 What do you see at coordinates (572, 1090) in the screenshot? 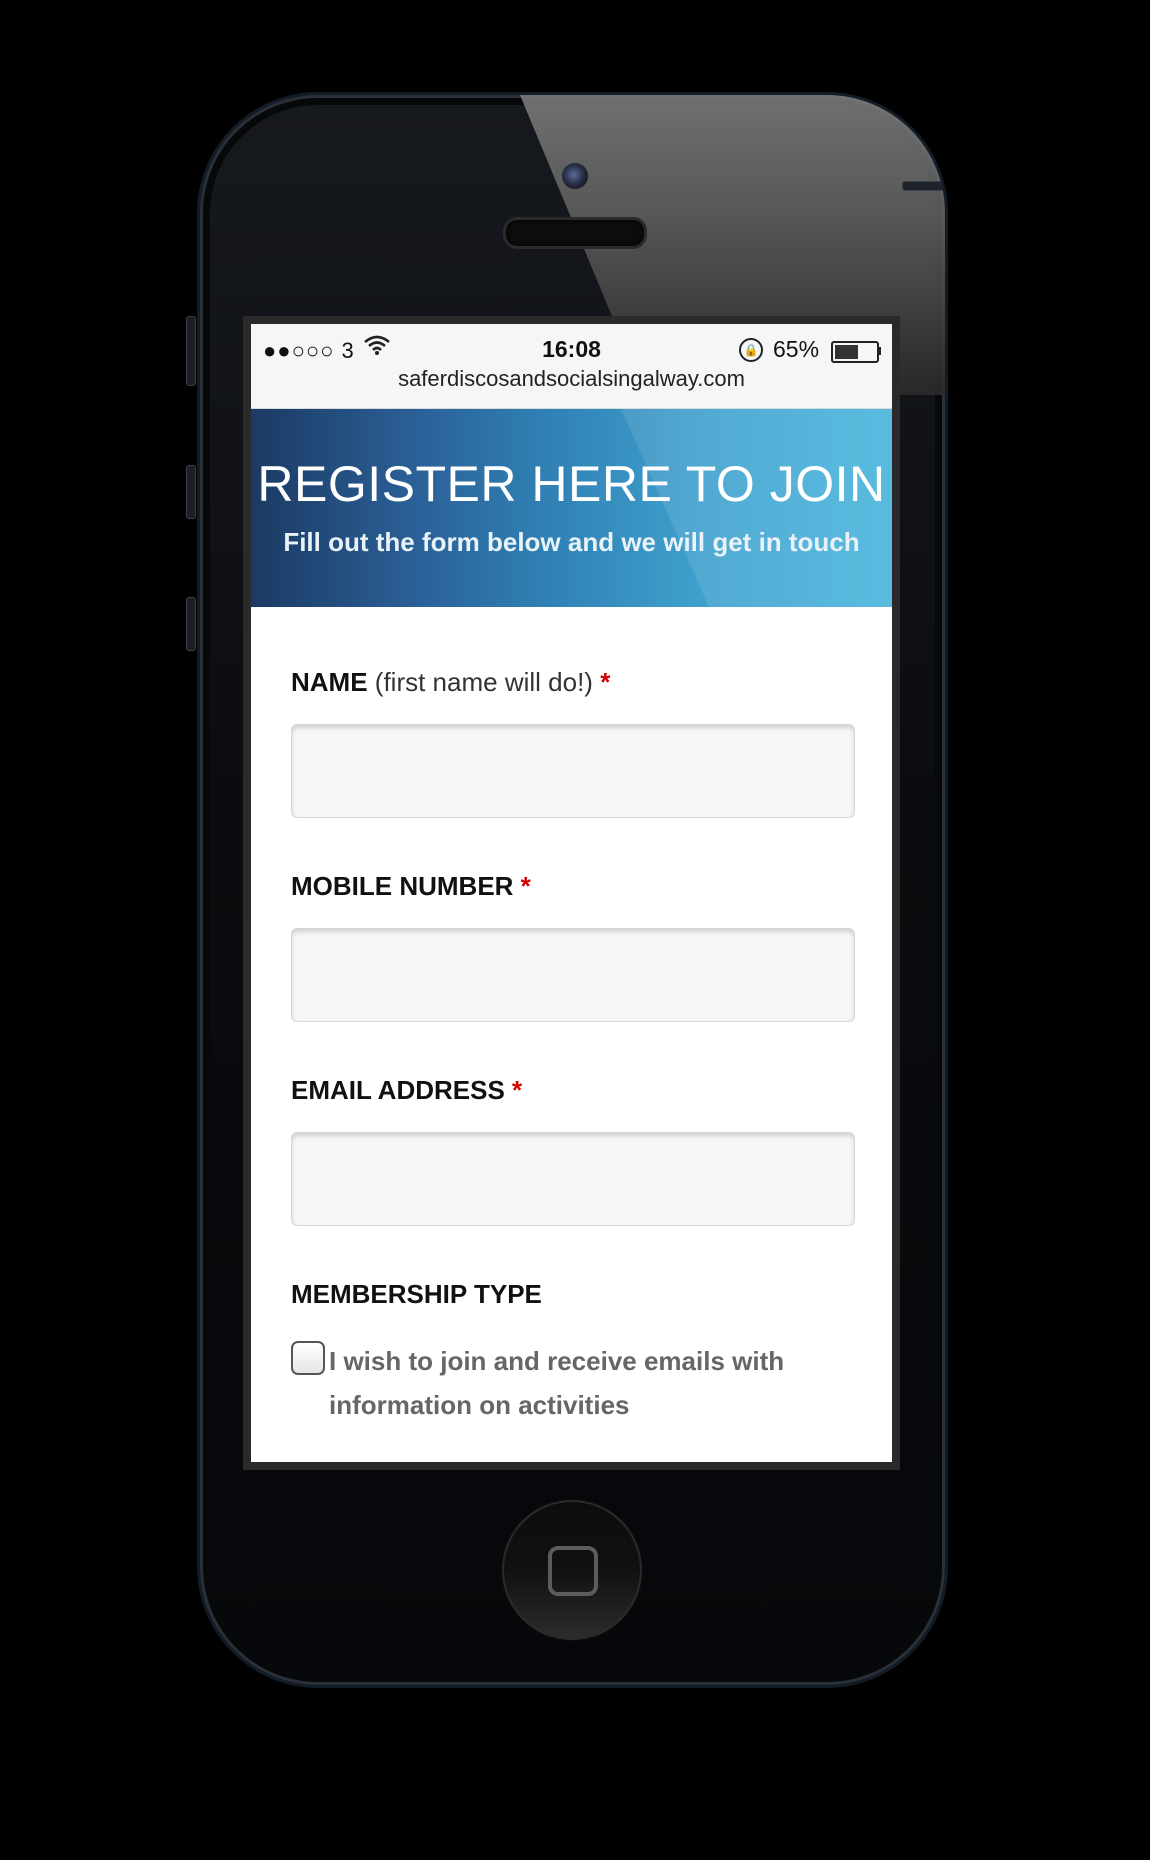
I see `email-label: EMAIL ADDRESS *` at bounding box center [572, 1090].